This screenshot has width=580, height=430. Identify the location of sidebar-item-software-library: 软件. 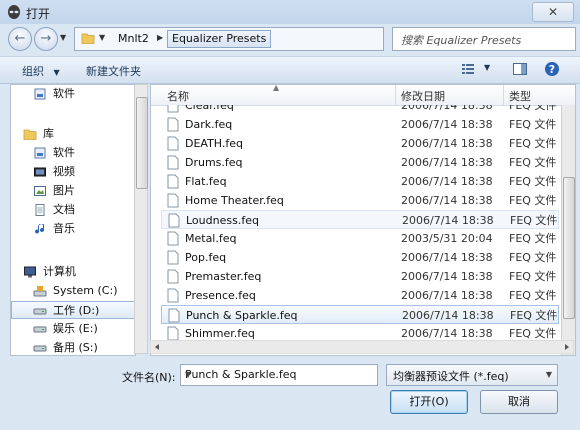
(73, 153).